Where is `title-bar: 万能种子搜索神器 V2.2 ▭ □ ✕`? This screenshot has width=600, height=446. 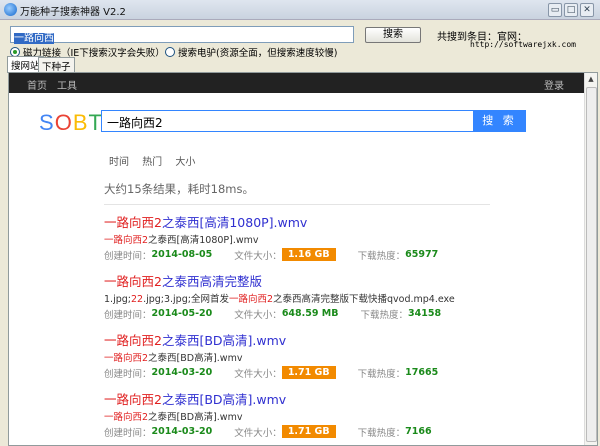 title-bar: 万能种子搜索神器 V2.2 ▭ □ ✕ is located at coordinates (300, 10).